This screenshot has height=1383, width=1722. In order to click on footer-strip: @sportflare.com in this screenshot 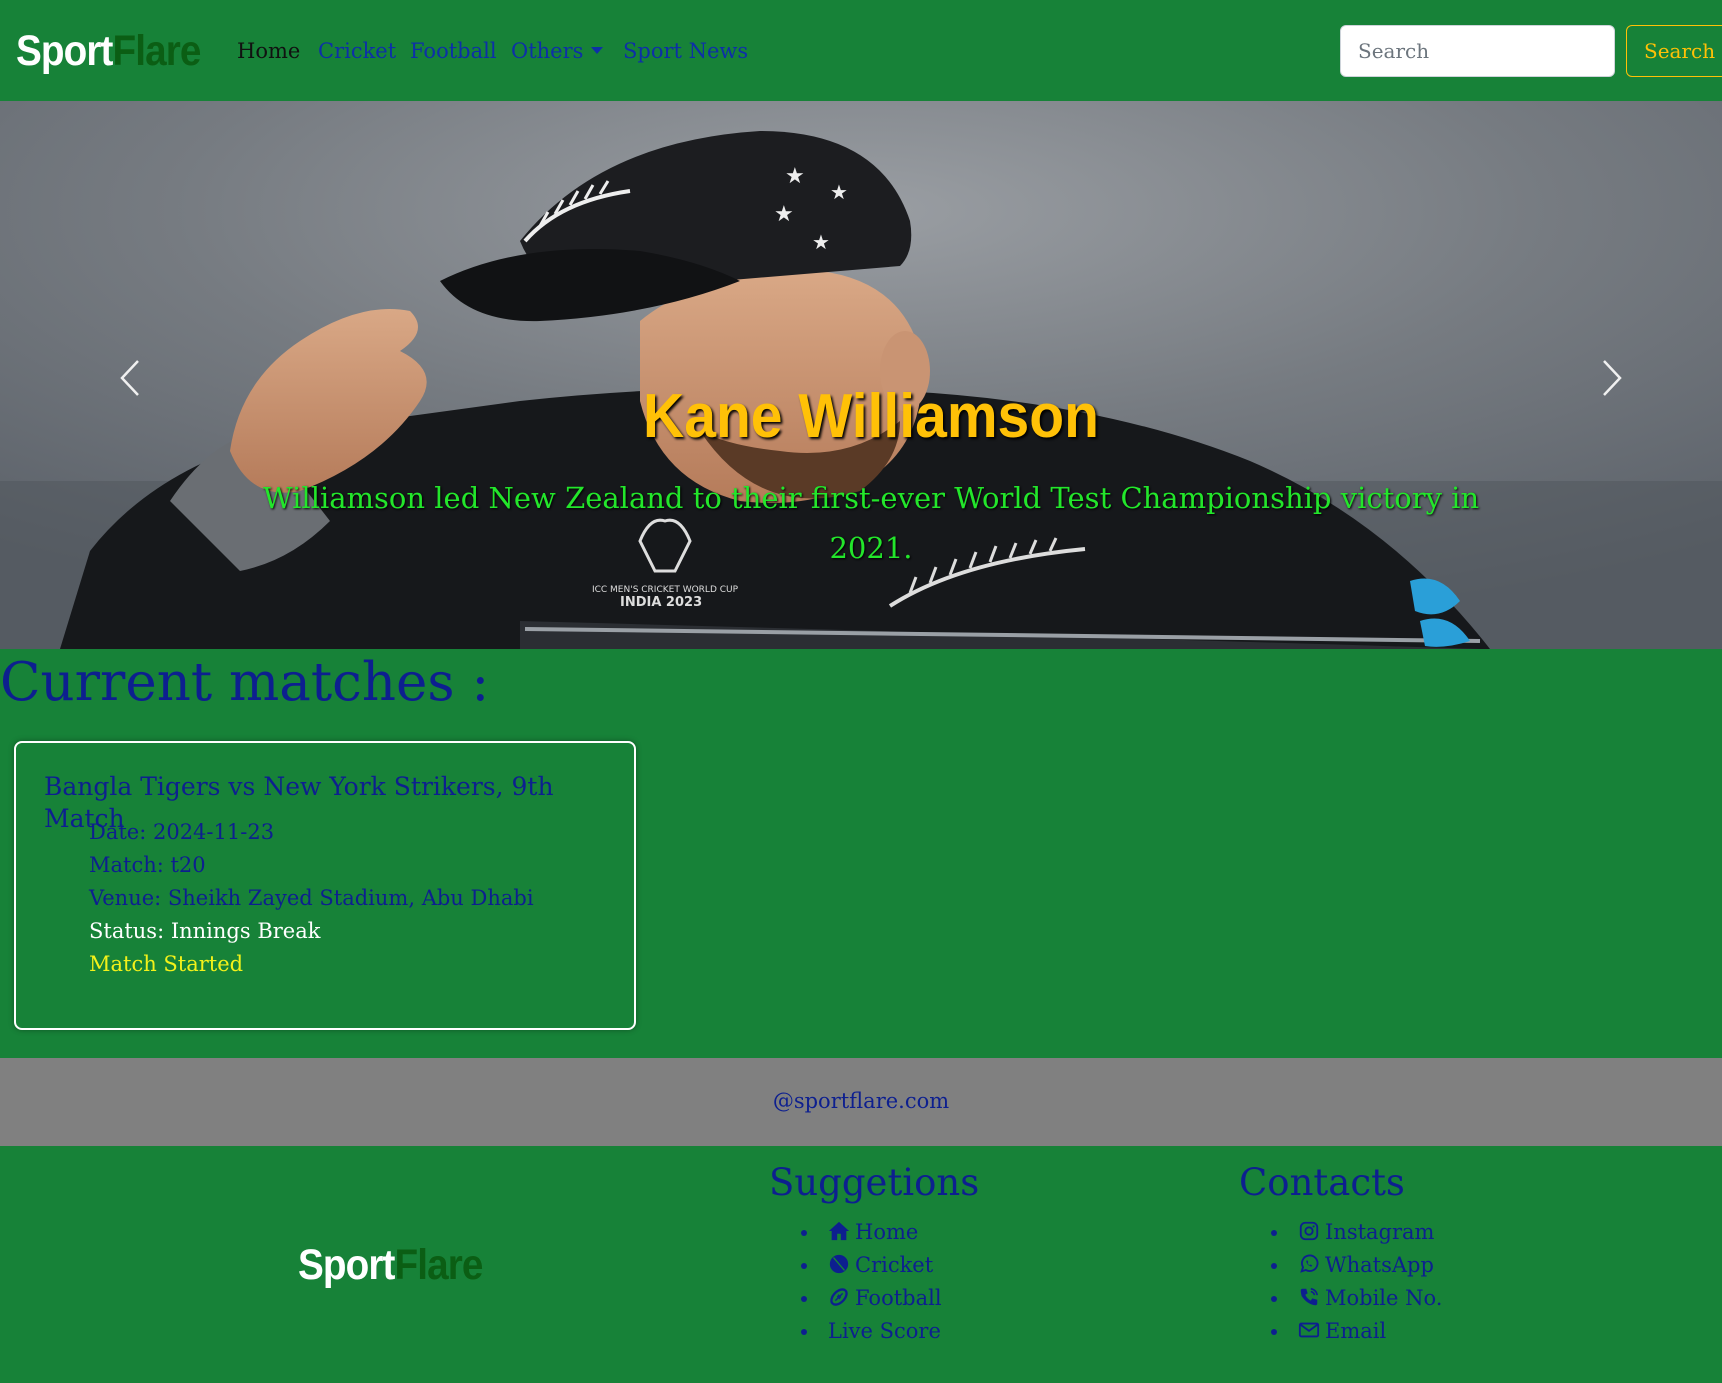, I will do `click(861, 1102)`.